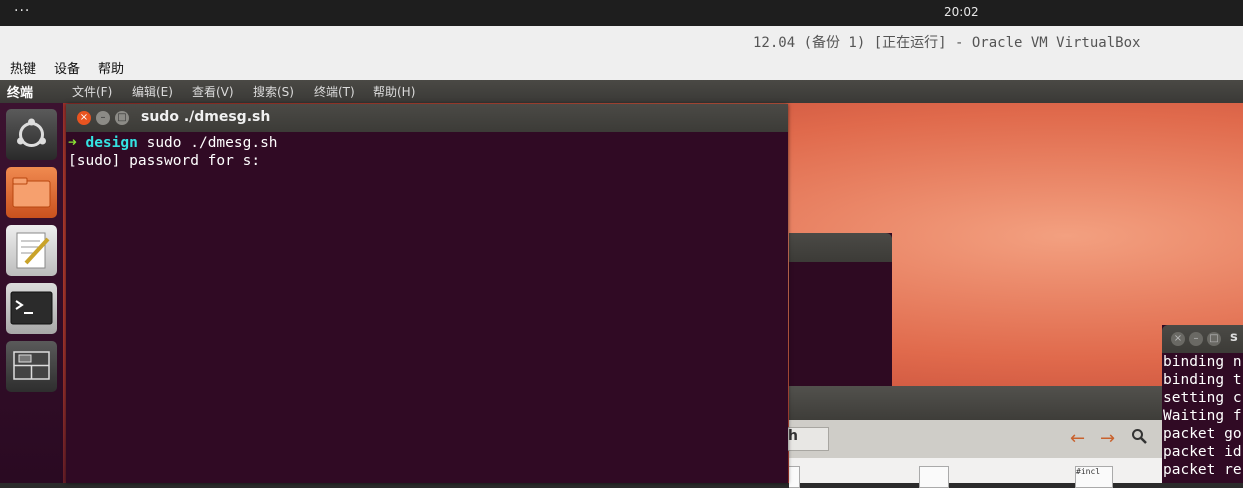 Image resolution: width=1243 pixels, height=488 pixels. Describe the element at coordinates (1107, 438) in the screenshot. I see `forward-icon: →` at that location.